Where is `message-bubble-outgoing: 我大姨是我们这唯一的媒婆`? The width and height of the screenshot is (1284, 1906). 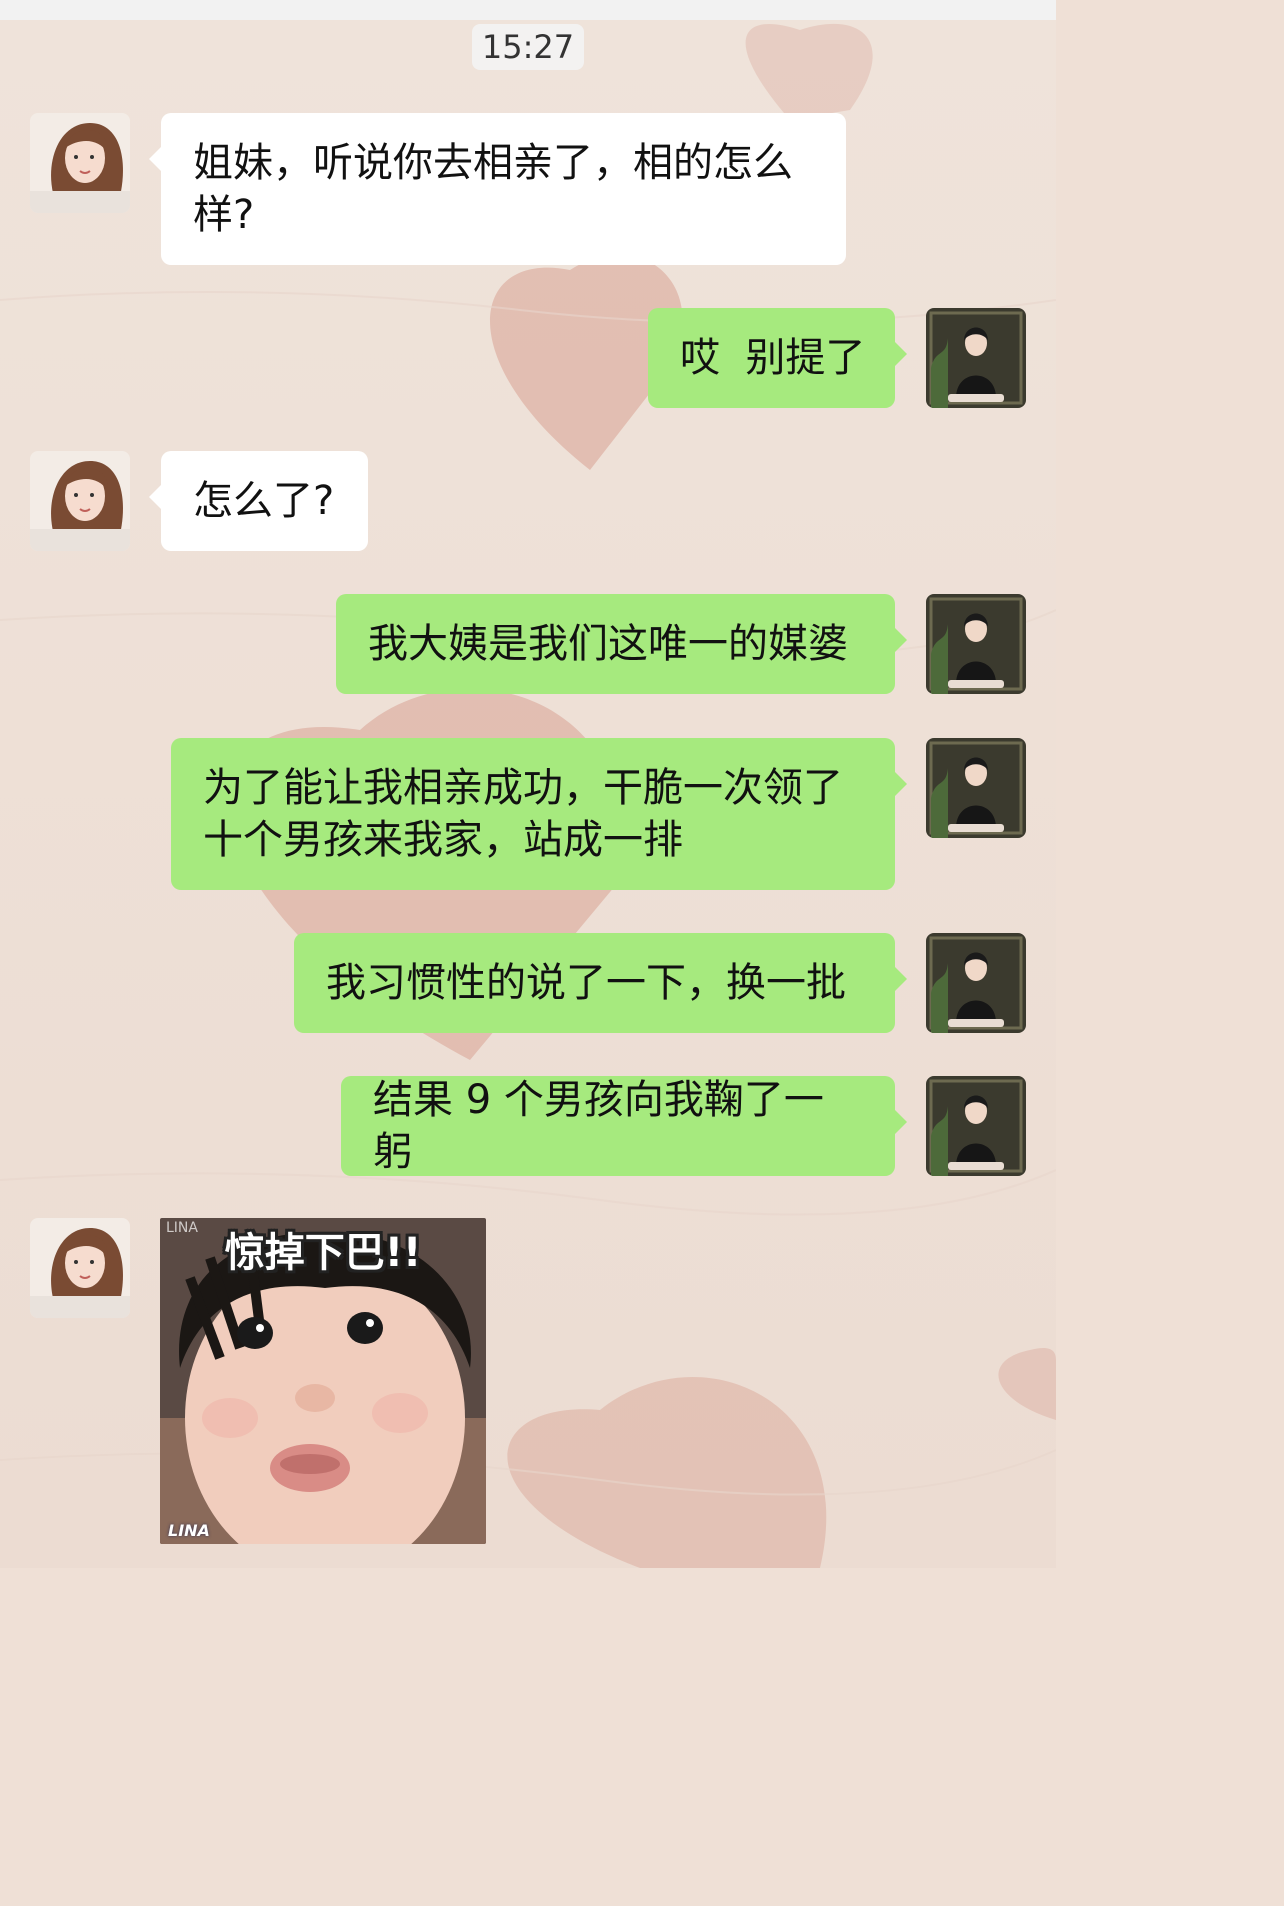
message-bubble-outgoing: 我大姨是我们这唯一的媒婆 is located at coordinates (621, 644).